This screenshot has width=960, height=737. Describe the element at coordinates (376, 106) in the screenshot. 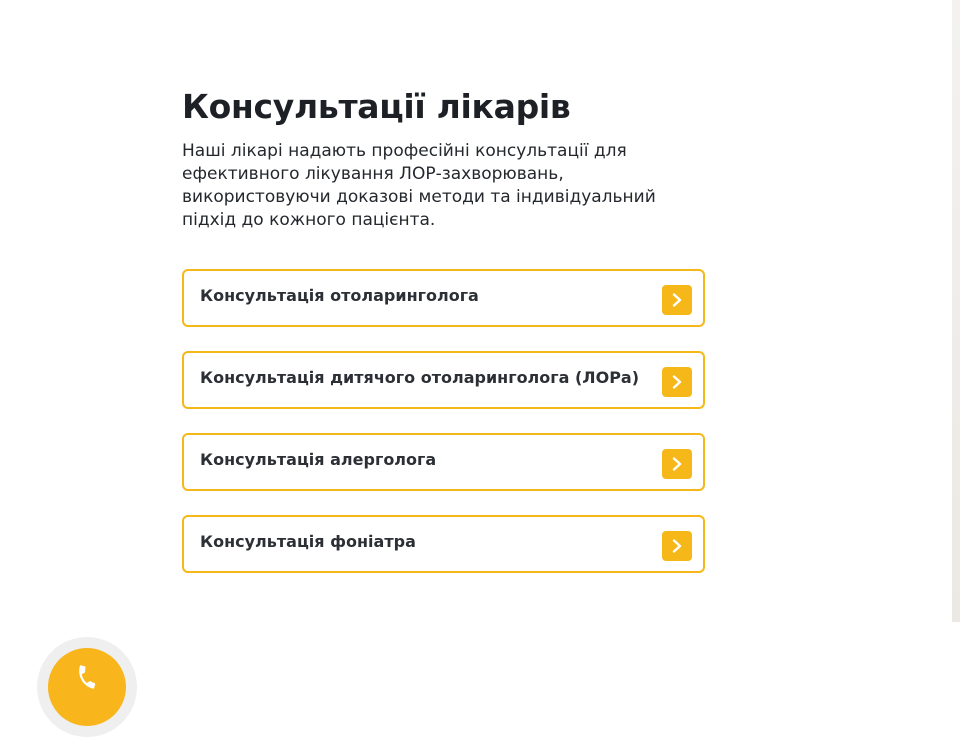

I see `section-title: Консультації лікарів` at that location.